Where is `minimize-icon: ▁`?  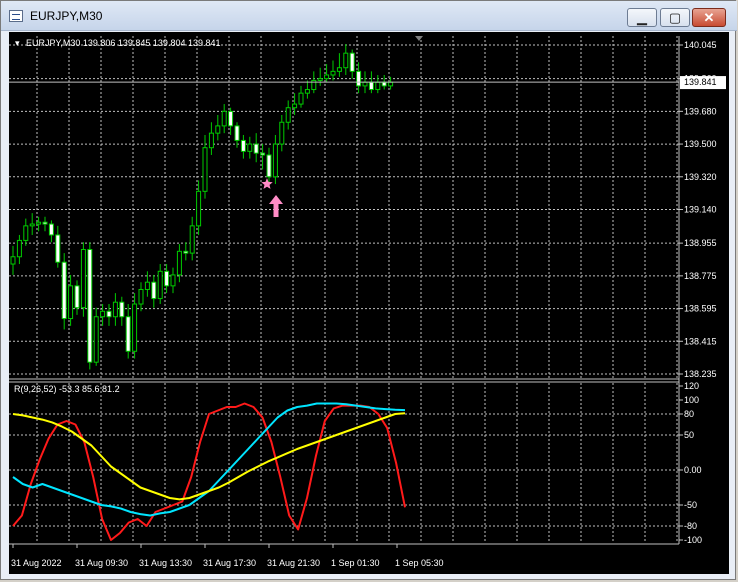 minimize-icon: ▁ is located at coordinates (642, 17).